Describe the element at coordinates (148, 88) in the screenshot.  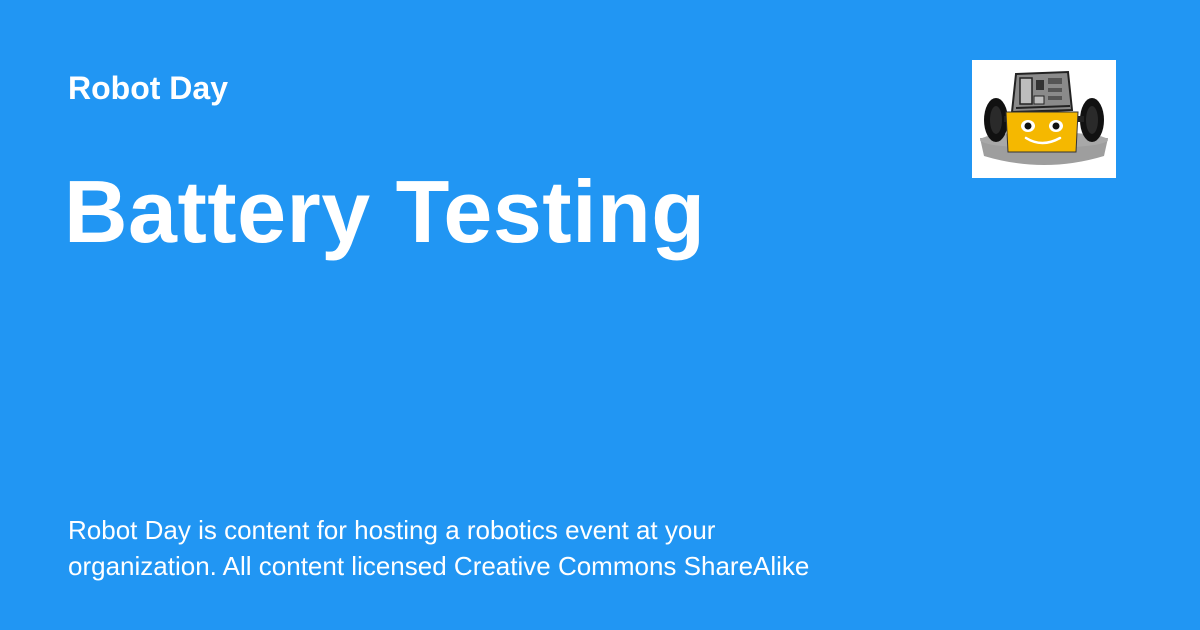
I see `site-name: Robot Day` at that location.